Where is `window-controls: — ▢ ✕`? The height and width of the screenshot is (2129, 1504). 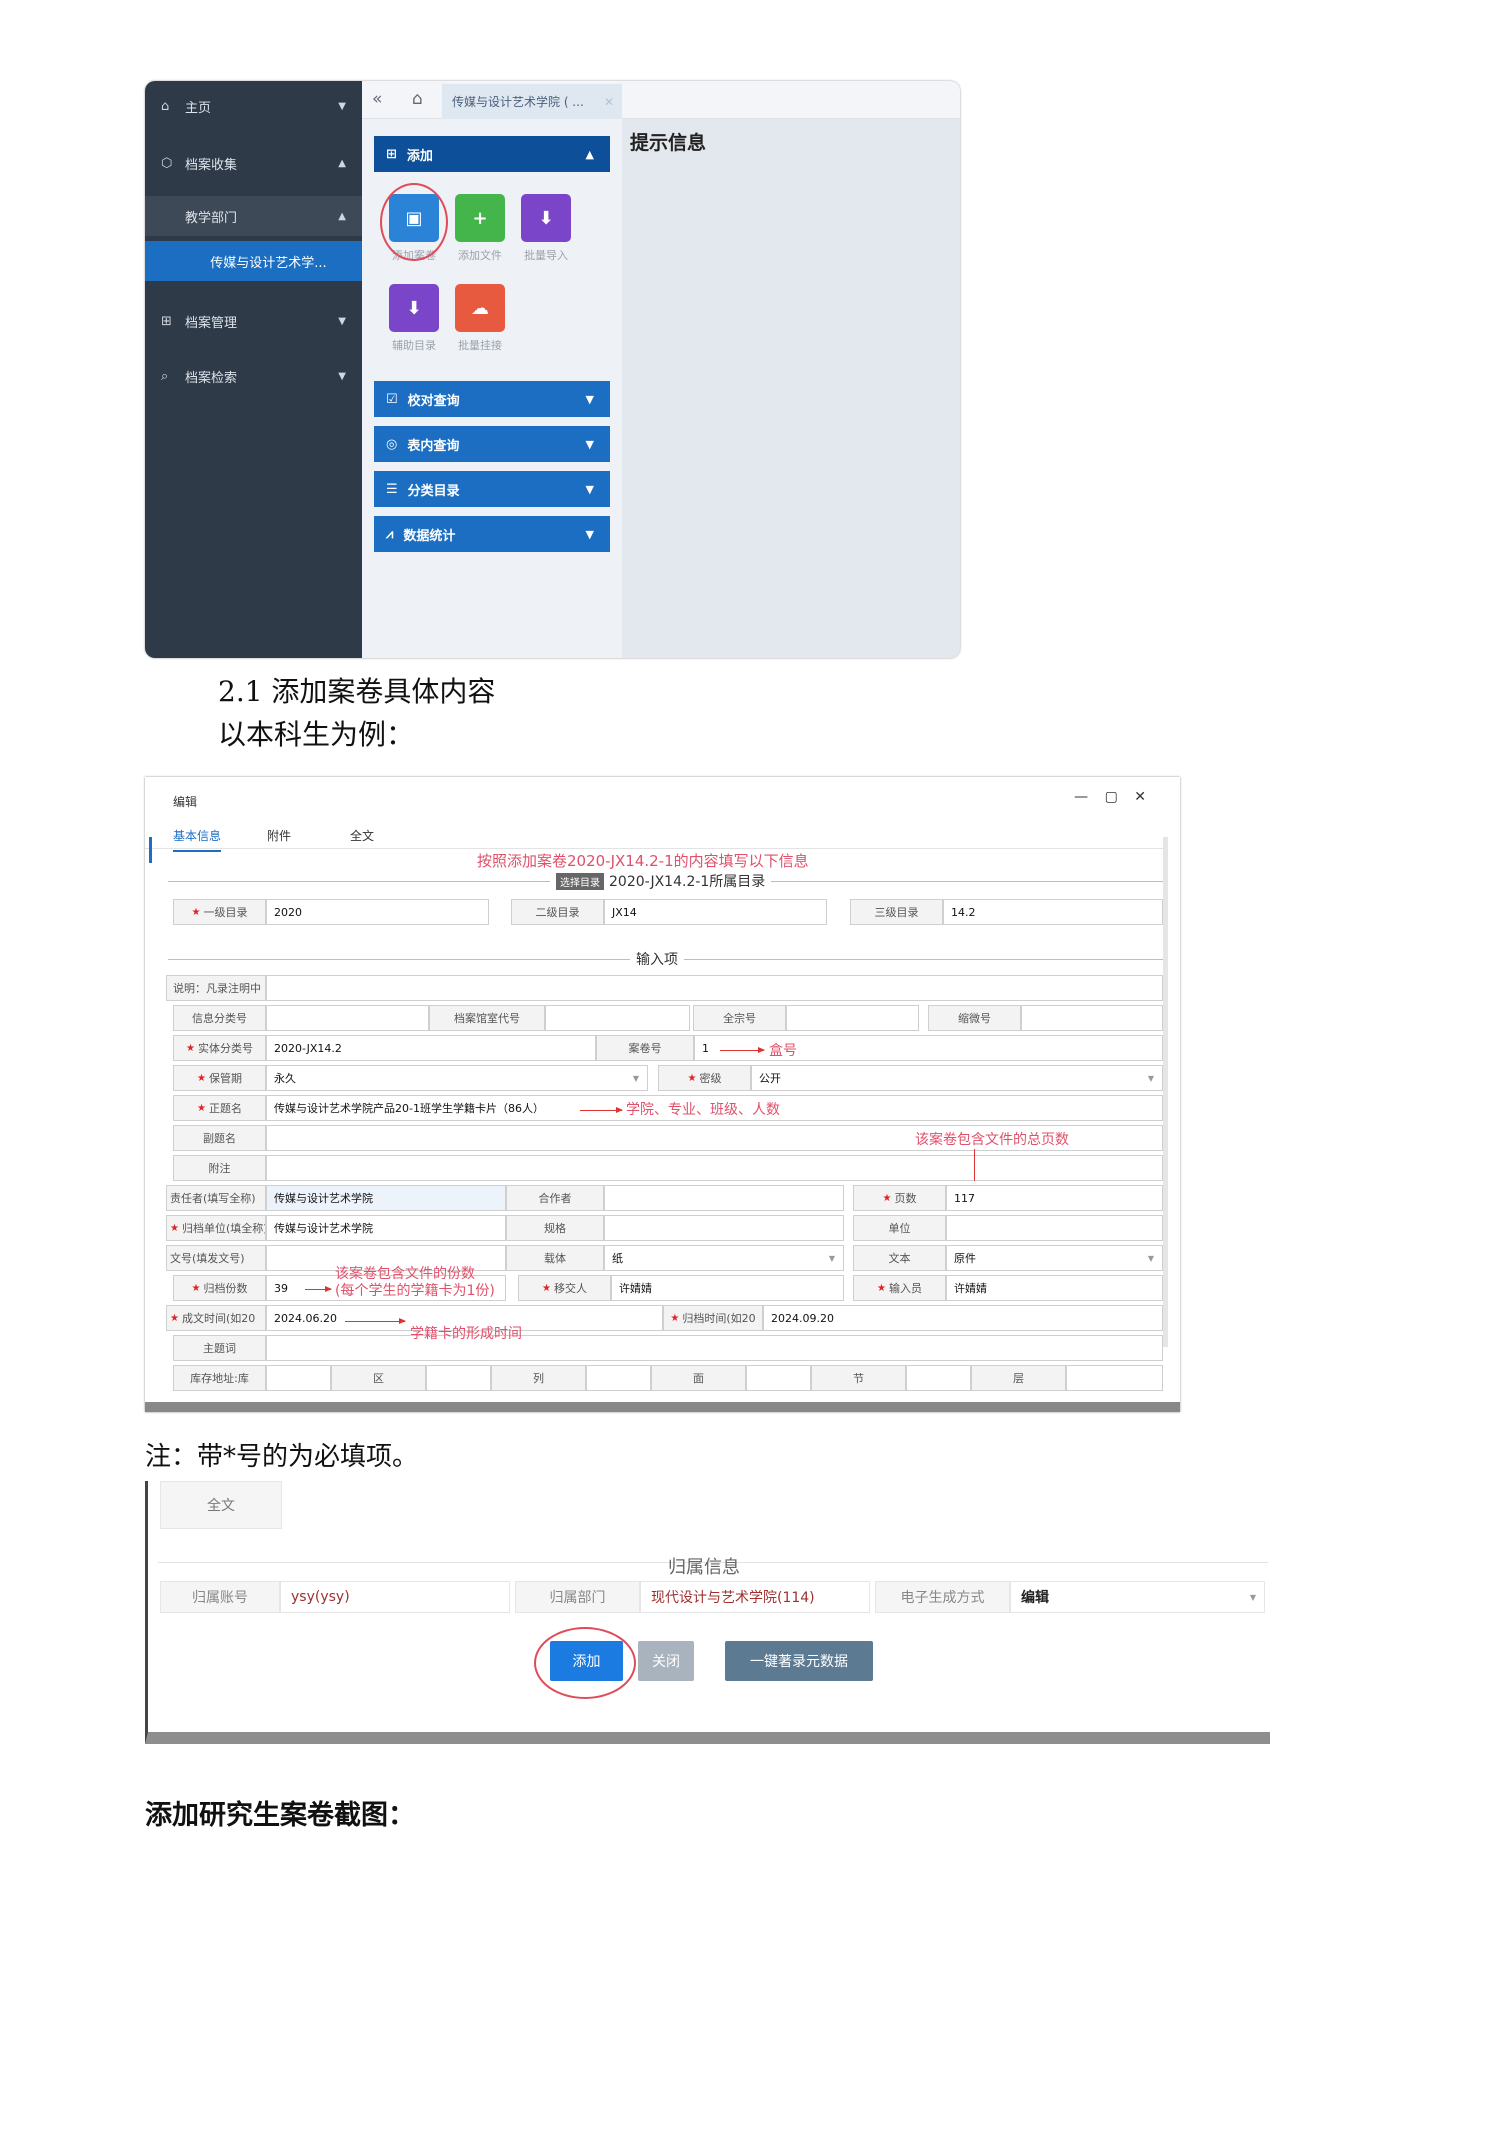 window-controls: — ▢ ✕ is located at coordinates (1113, 797).